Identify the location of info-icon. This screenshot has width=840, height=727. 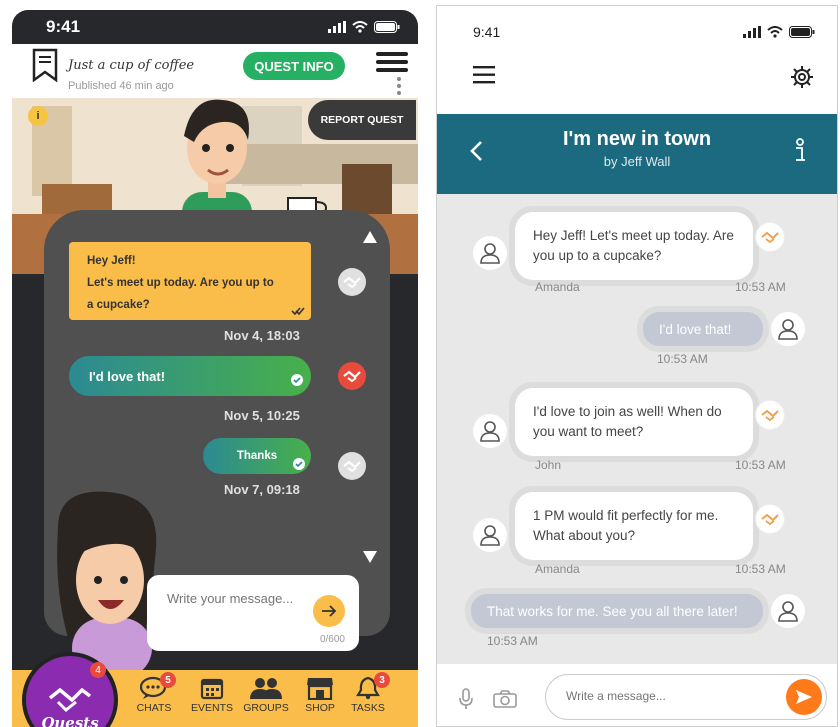
(800, 151).